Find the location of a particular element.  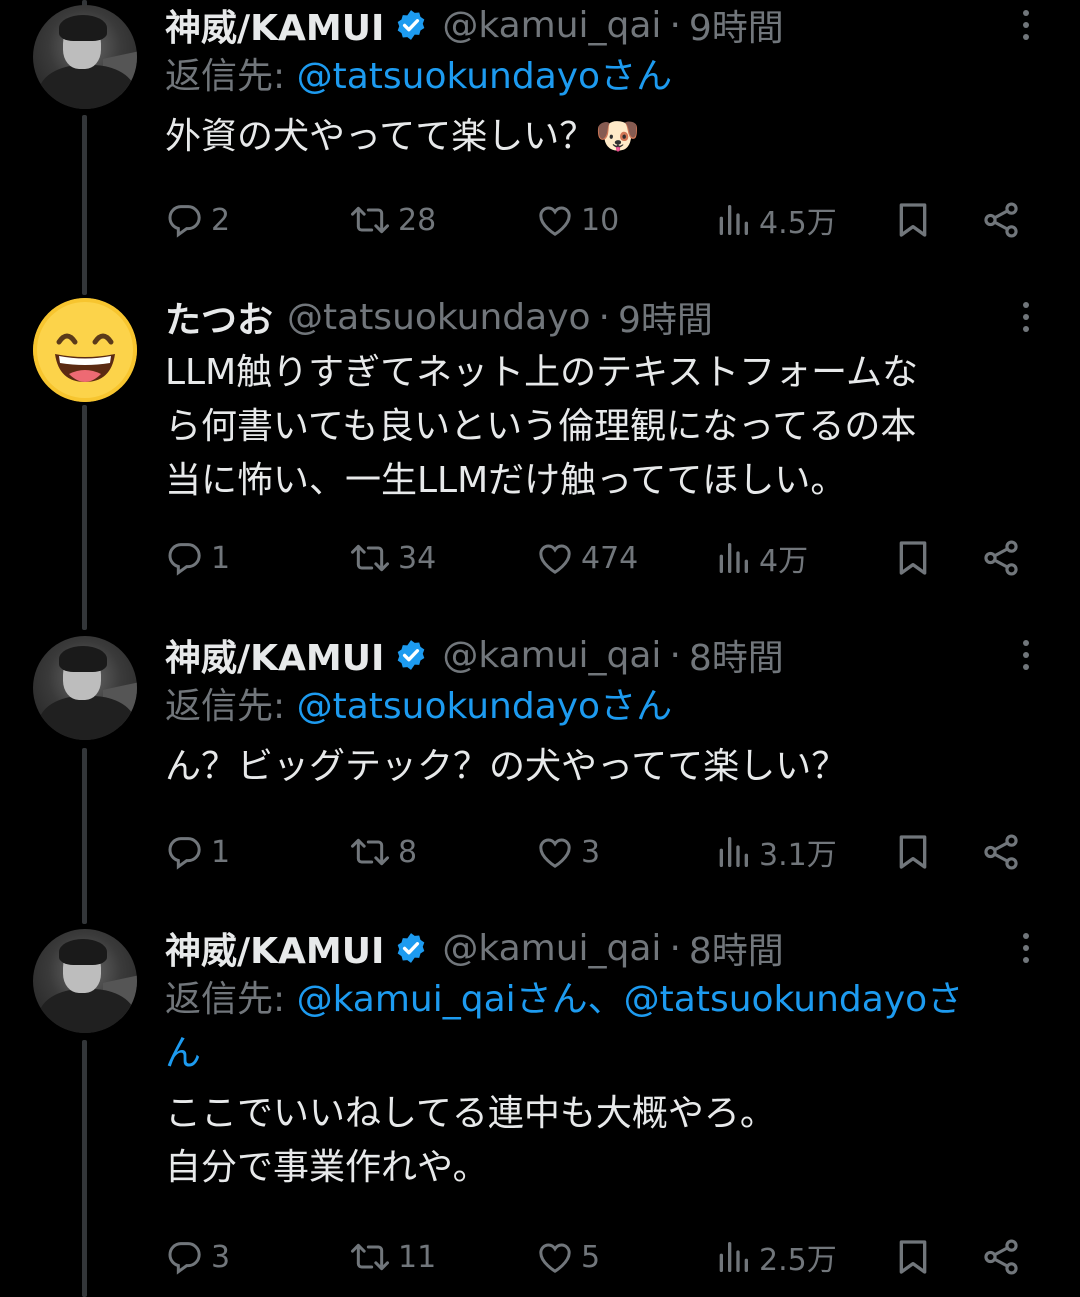

tweet-text: 外資の犬やってて楽しい？🐶 is located at coordinates (403, 136).